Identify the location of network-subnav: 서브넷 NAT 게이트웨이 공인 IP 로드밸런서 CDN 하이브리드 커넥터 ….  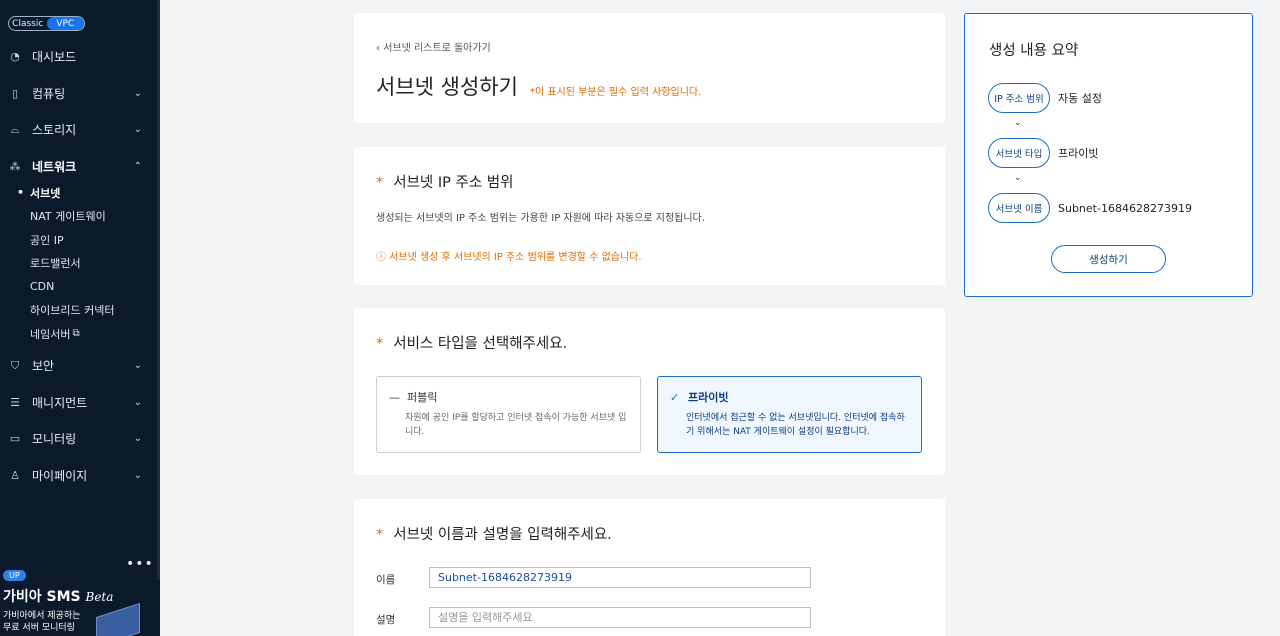
(80, 263).